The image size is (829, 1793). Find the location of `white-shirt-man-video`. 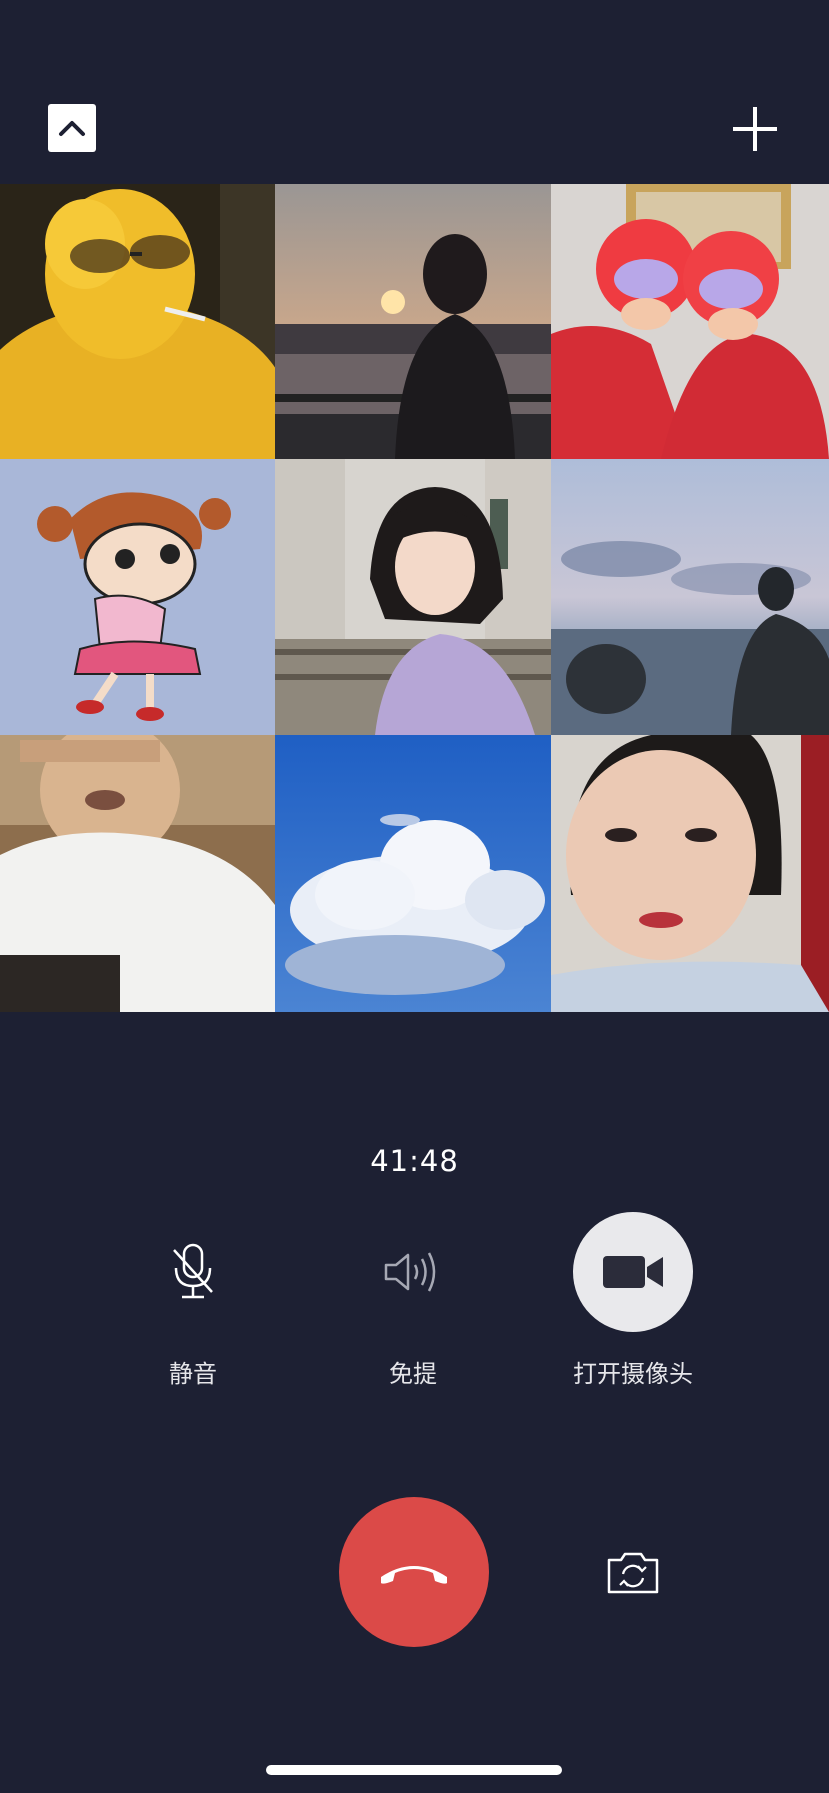

white-shirt-man-video is located at coordinates (137, 873).